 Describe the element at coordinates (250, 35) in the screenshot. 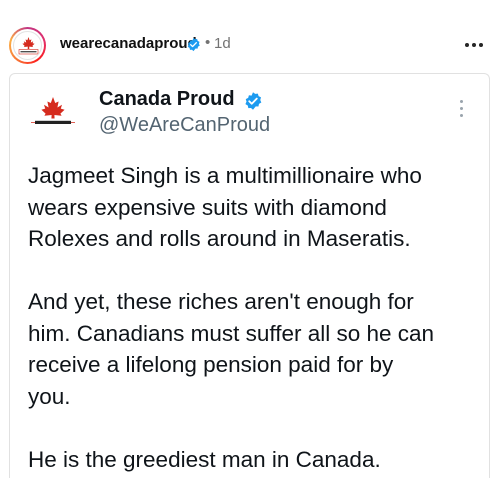

I see `post-header: wearecanadaproud • 1d` at that location.